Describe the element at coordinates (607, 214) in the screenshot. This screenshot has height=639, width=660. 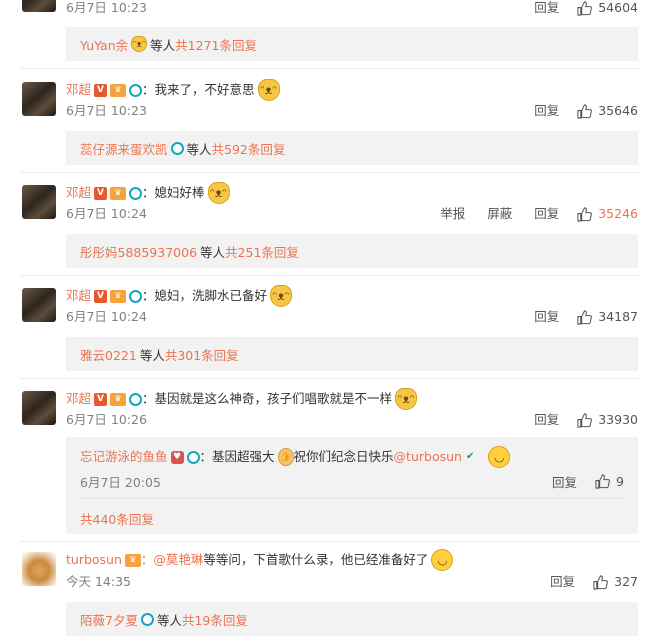
I see `like-button: 35246` at that location.